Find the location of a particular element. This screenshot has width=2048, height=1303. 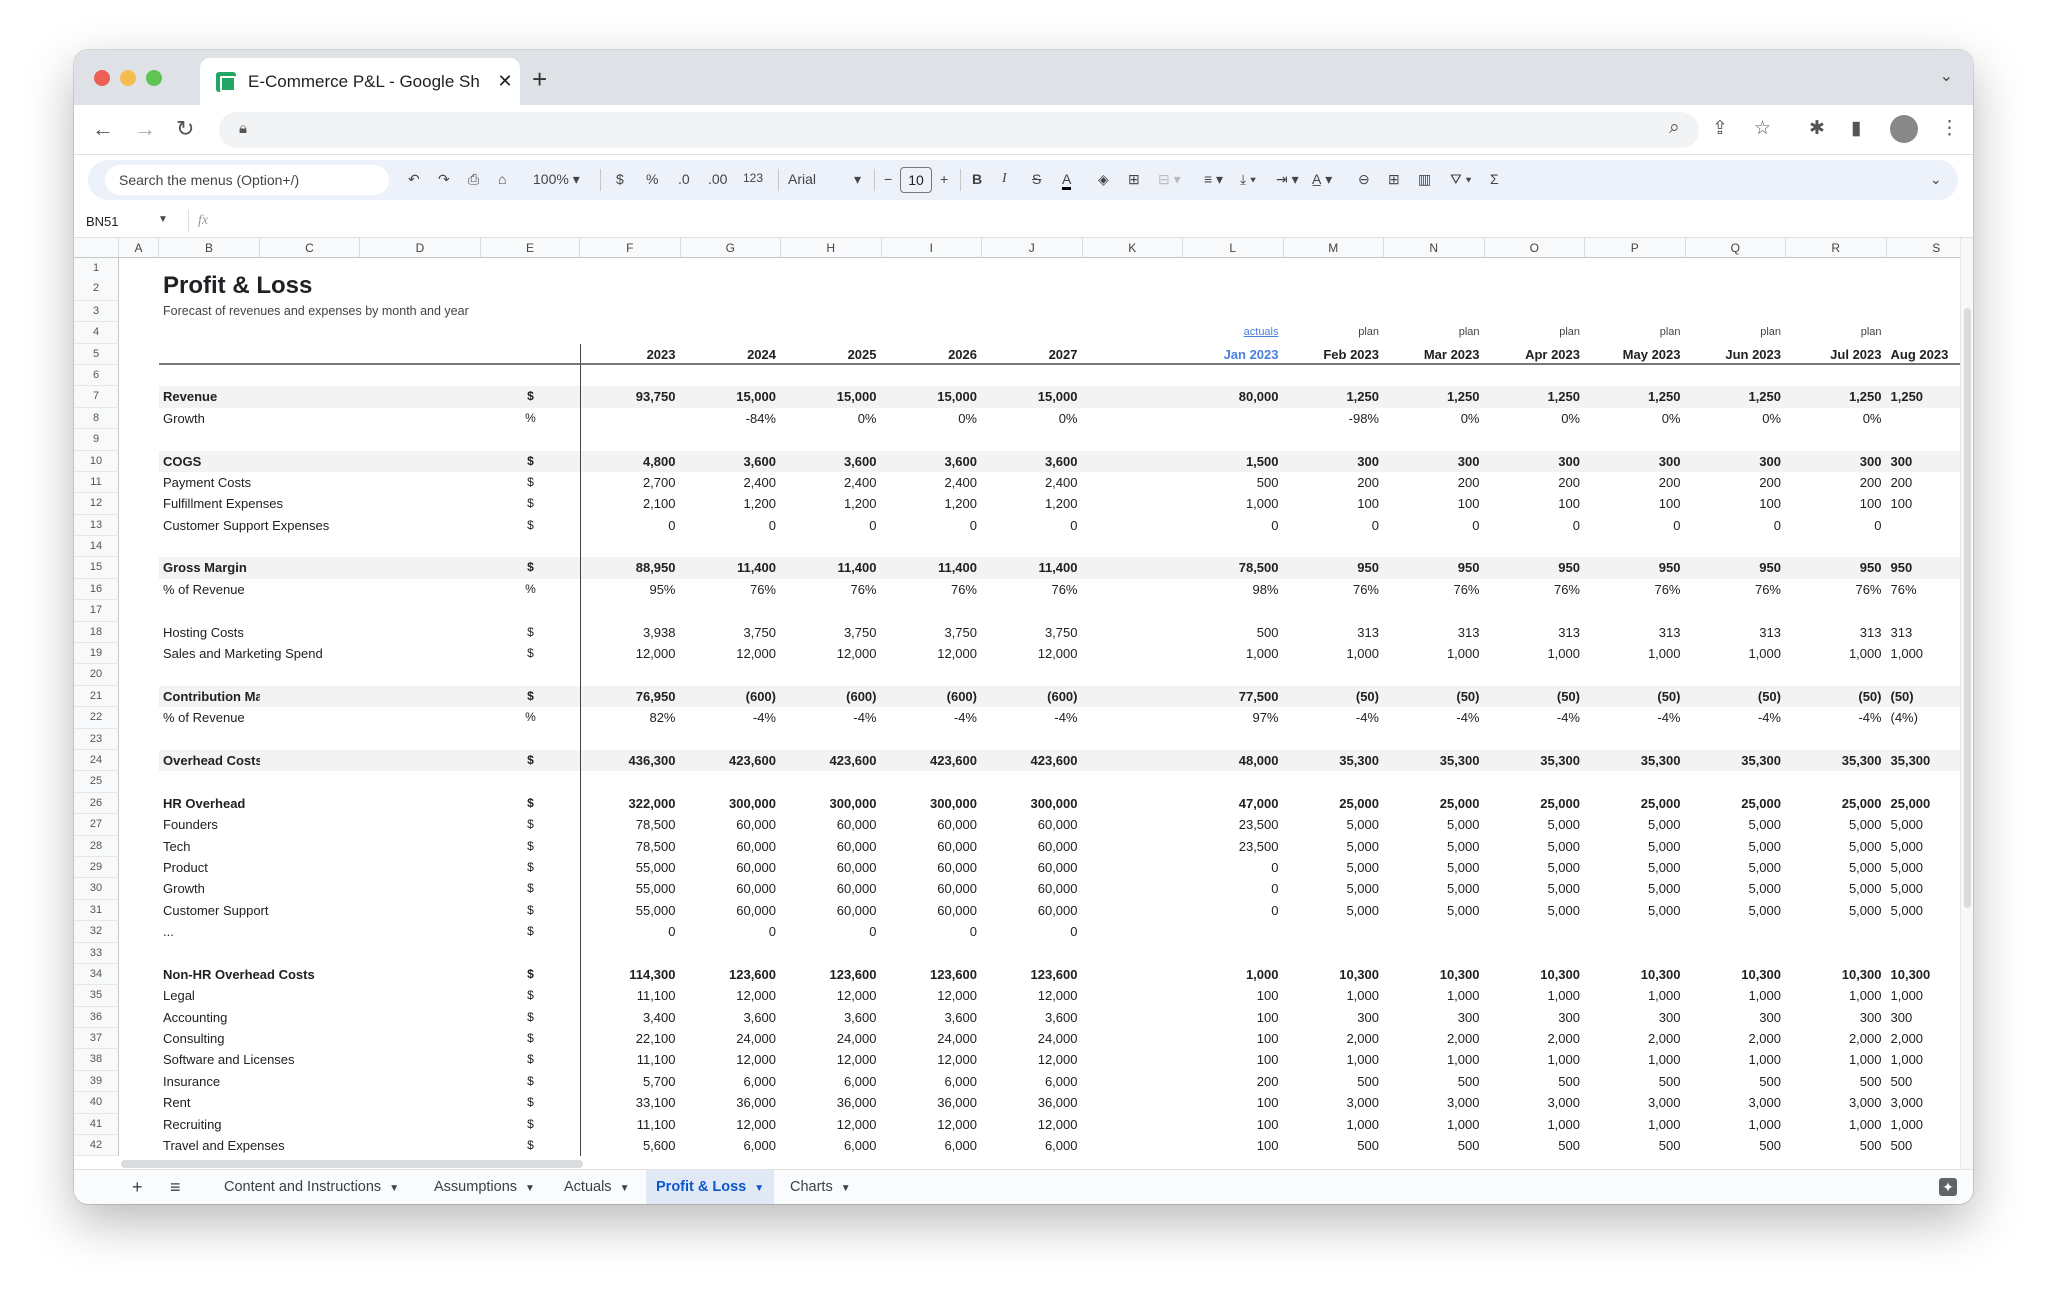

year-value: (600) is located at coordinates (931, 696).